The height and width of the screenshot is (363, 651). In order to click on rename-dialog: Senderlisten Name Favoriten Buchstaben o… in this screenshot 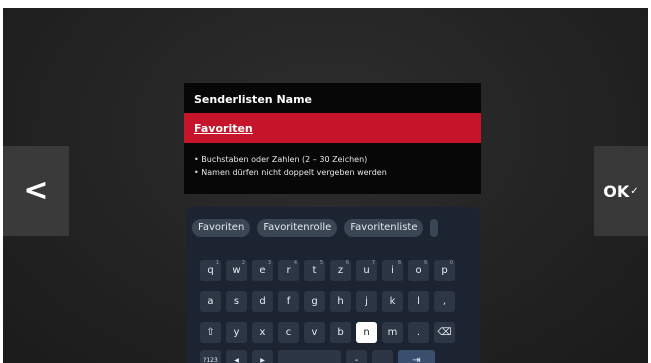, I will do `click(332, 138)`.